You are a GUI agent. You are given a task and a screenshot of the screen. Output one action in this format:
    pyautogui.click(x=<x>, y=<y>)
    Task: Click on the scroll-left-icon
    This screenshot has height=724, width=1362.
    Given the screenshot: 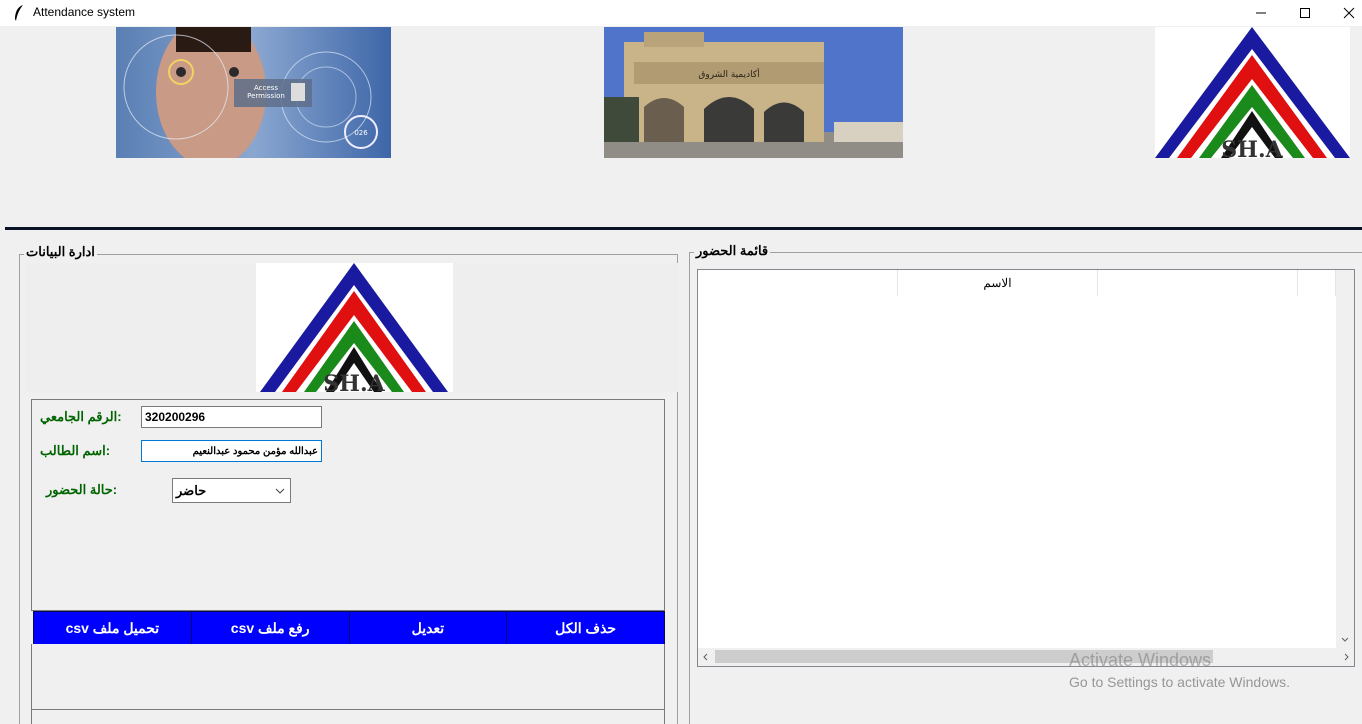 What is the action you would take?
    pyautogui.click(x=706, y=657)
    